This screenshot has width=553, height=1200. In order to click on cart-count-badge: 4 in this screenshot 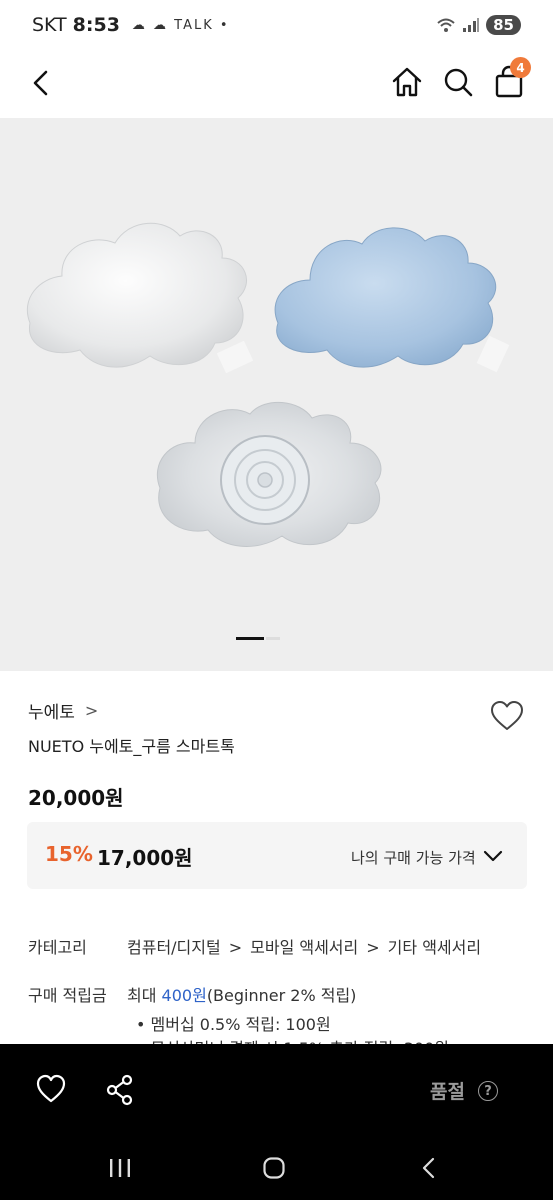, I will do `click(520, 67)`.